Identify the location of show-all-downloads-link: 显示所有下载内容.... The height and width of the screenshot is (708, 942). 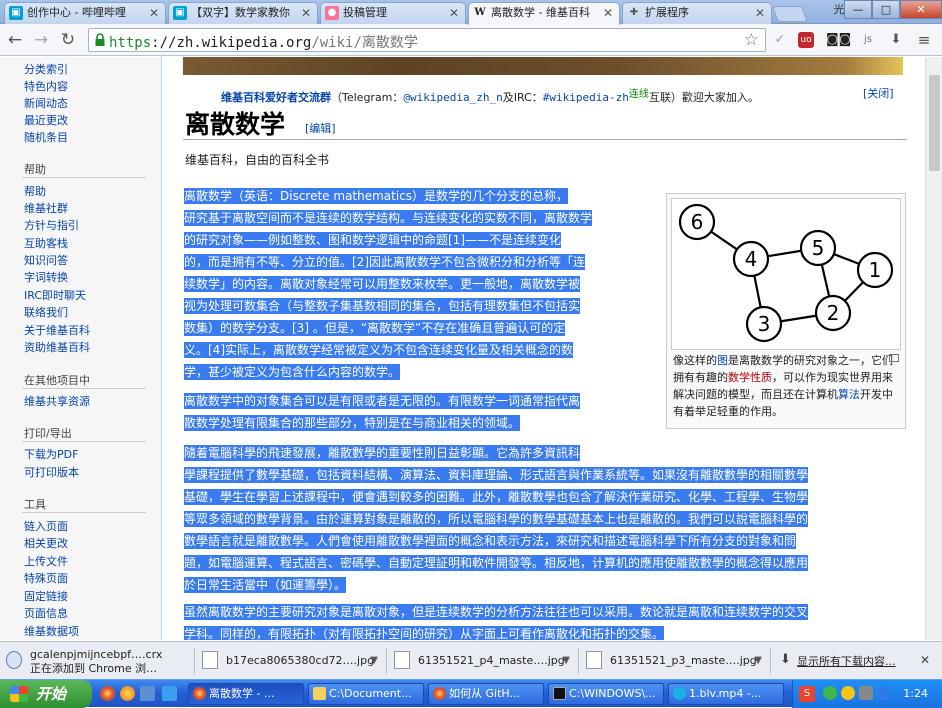
(846, 661).